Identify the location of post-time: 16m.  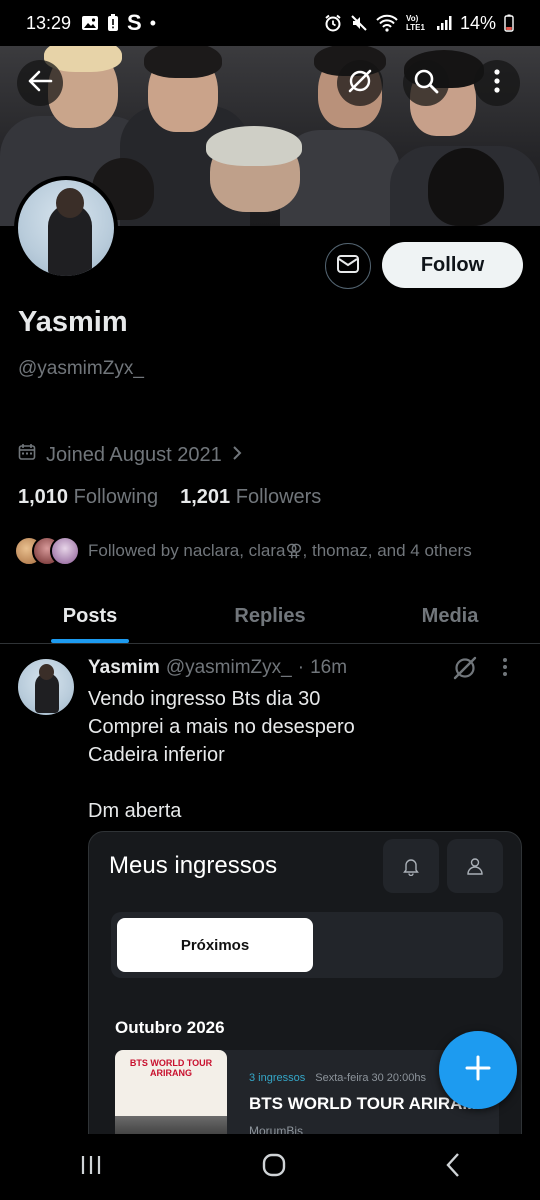
(329, 667).